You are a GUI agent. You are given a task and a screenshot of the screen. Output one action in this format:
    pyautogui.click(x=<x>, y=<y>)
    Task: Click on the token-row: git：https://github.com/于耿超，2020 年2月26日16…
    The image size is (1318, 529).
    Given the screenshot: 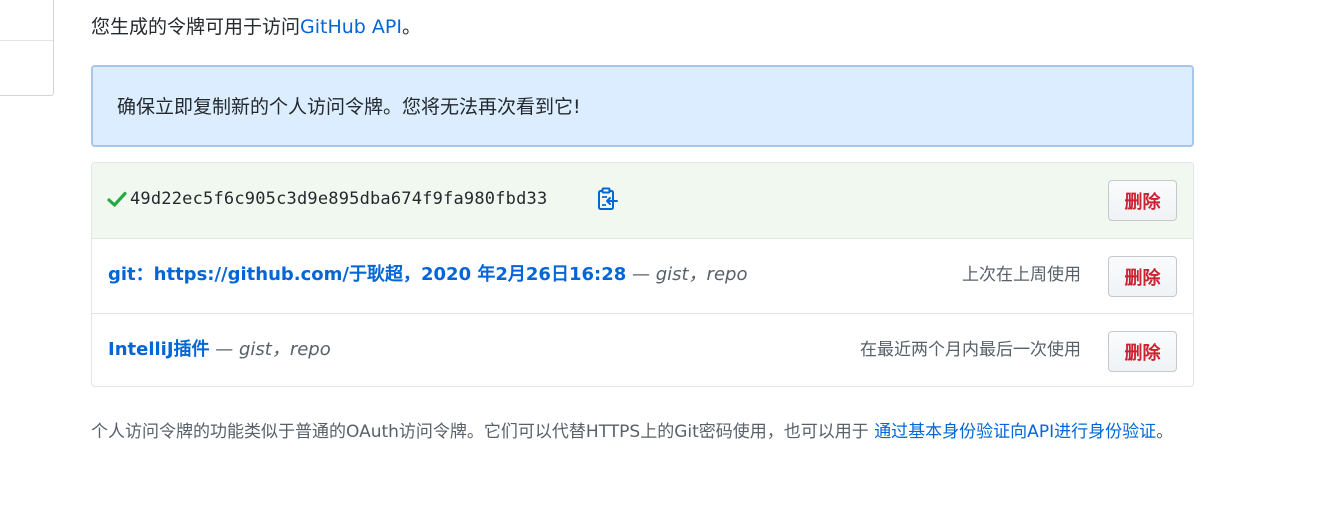 What is the action you would take?
    pyautogui.click(x=642, y=275)
    